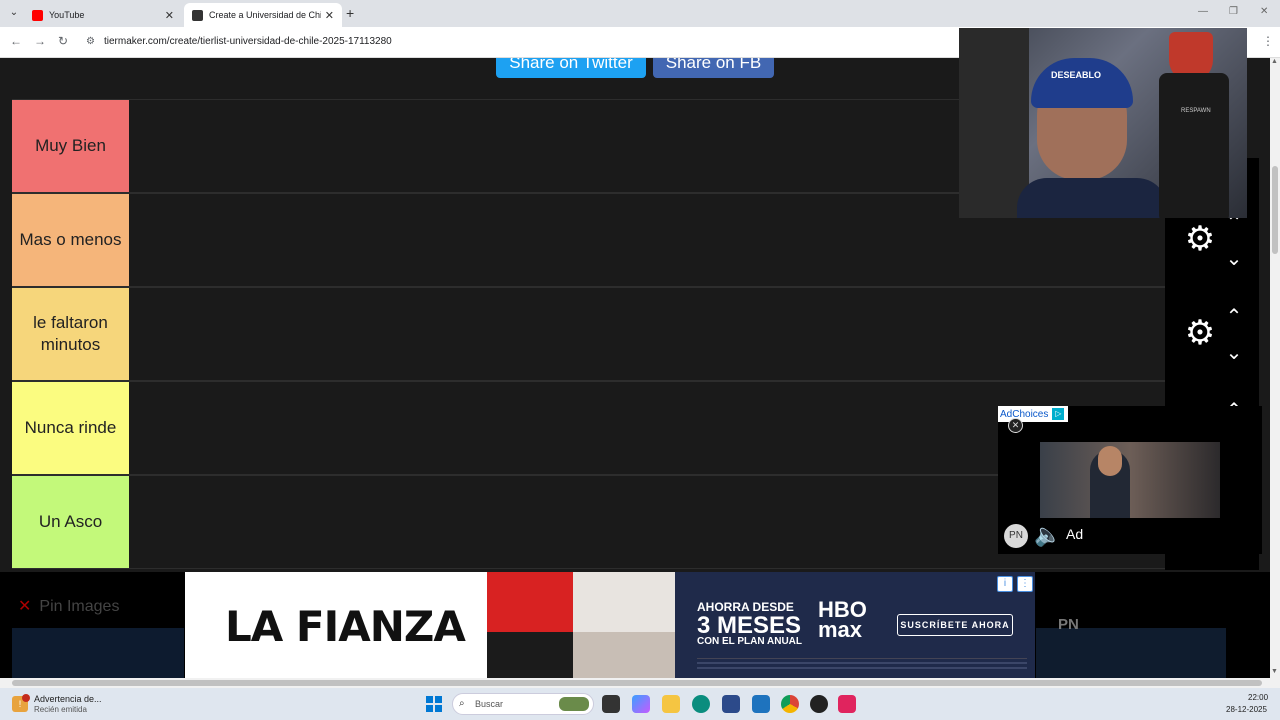  I want to click on share-twitter-button: Share on Twitter, so click(571, 68).